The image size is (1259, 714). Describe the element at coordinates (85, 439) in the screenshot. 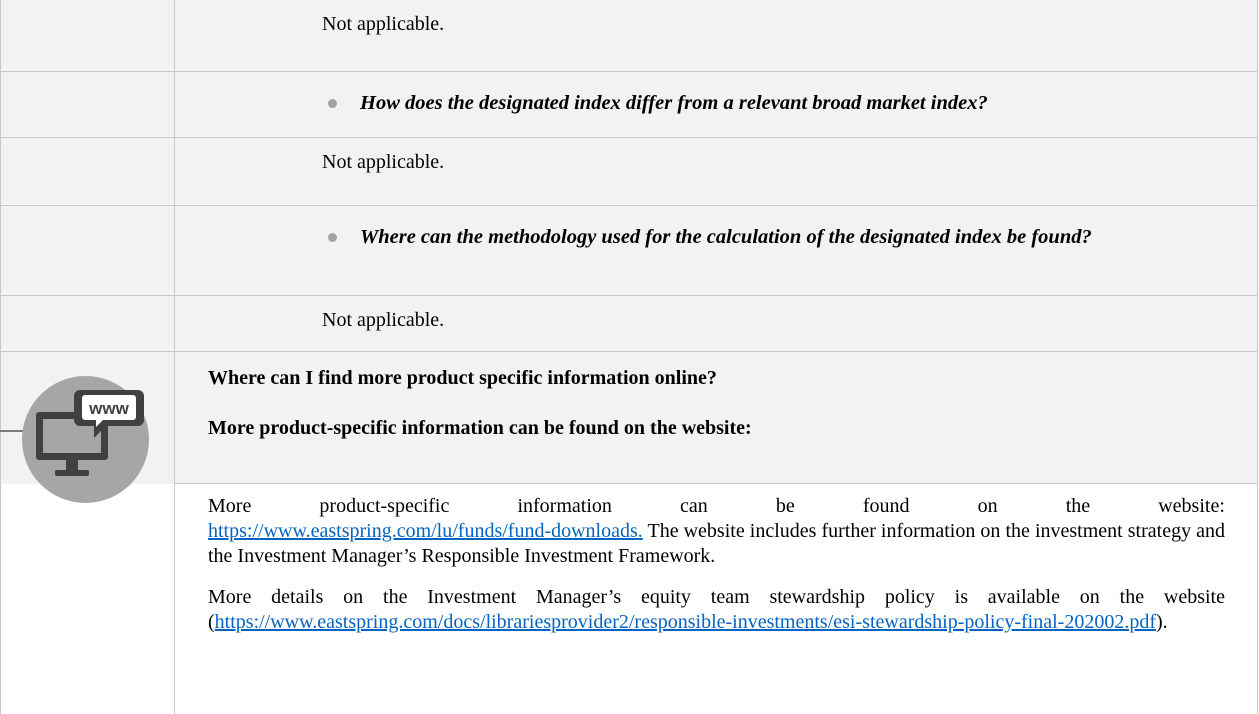

I see `computer-www-icon: www` at that location.